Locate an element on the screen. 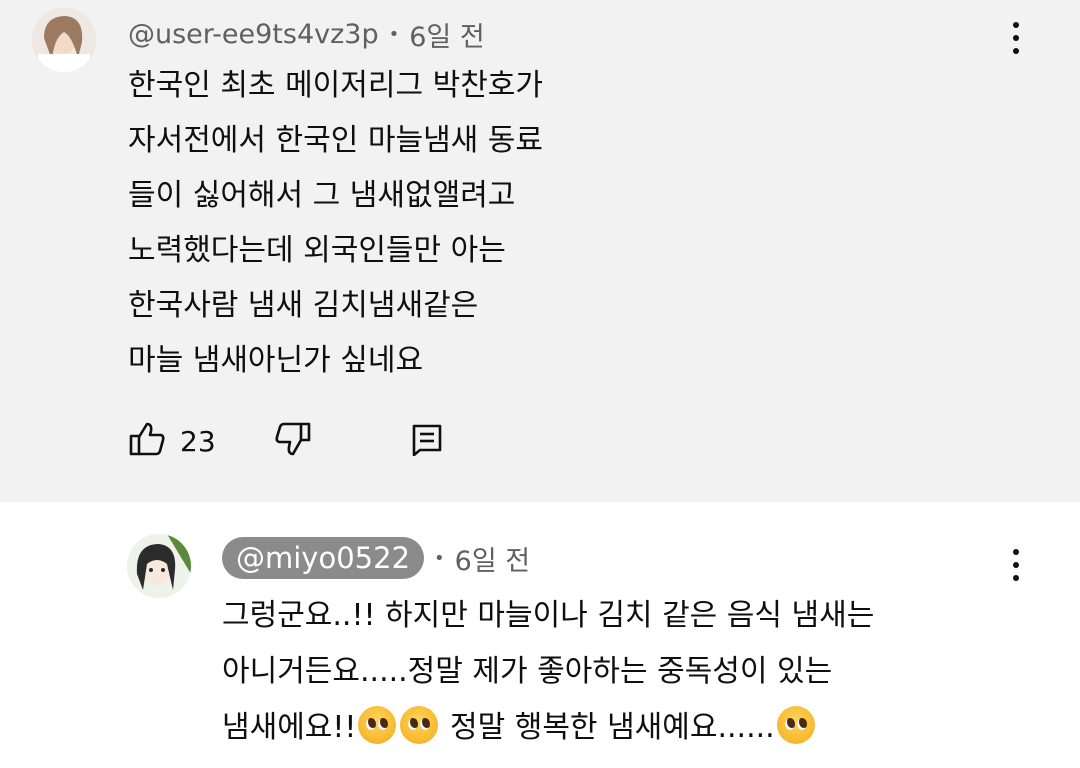 The width and height of the screenshot is (1080, 768). reply-button is located at coordinates (427, 442).